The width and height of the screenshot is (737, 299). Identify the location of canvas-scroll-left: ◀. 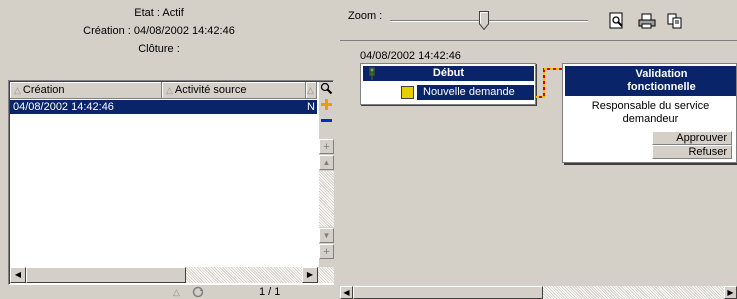
(346, 292).